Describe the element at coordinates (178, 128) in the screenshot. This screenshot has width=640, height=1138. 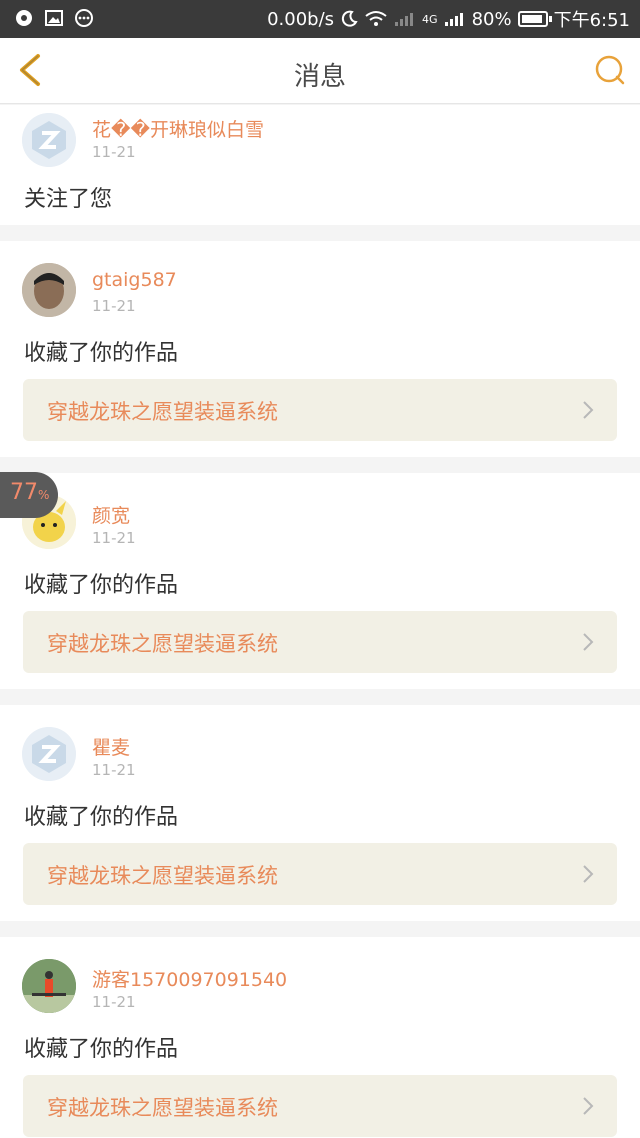
I see `username: 花��开琳琅似白雪` at that location.